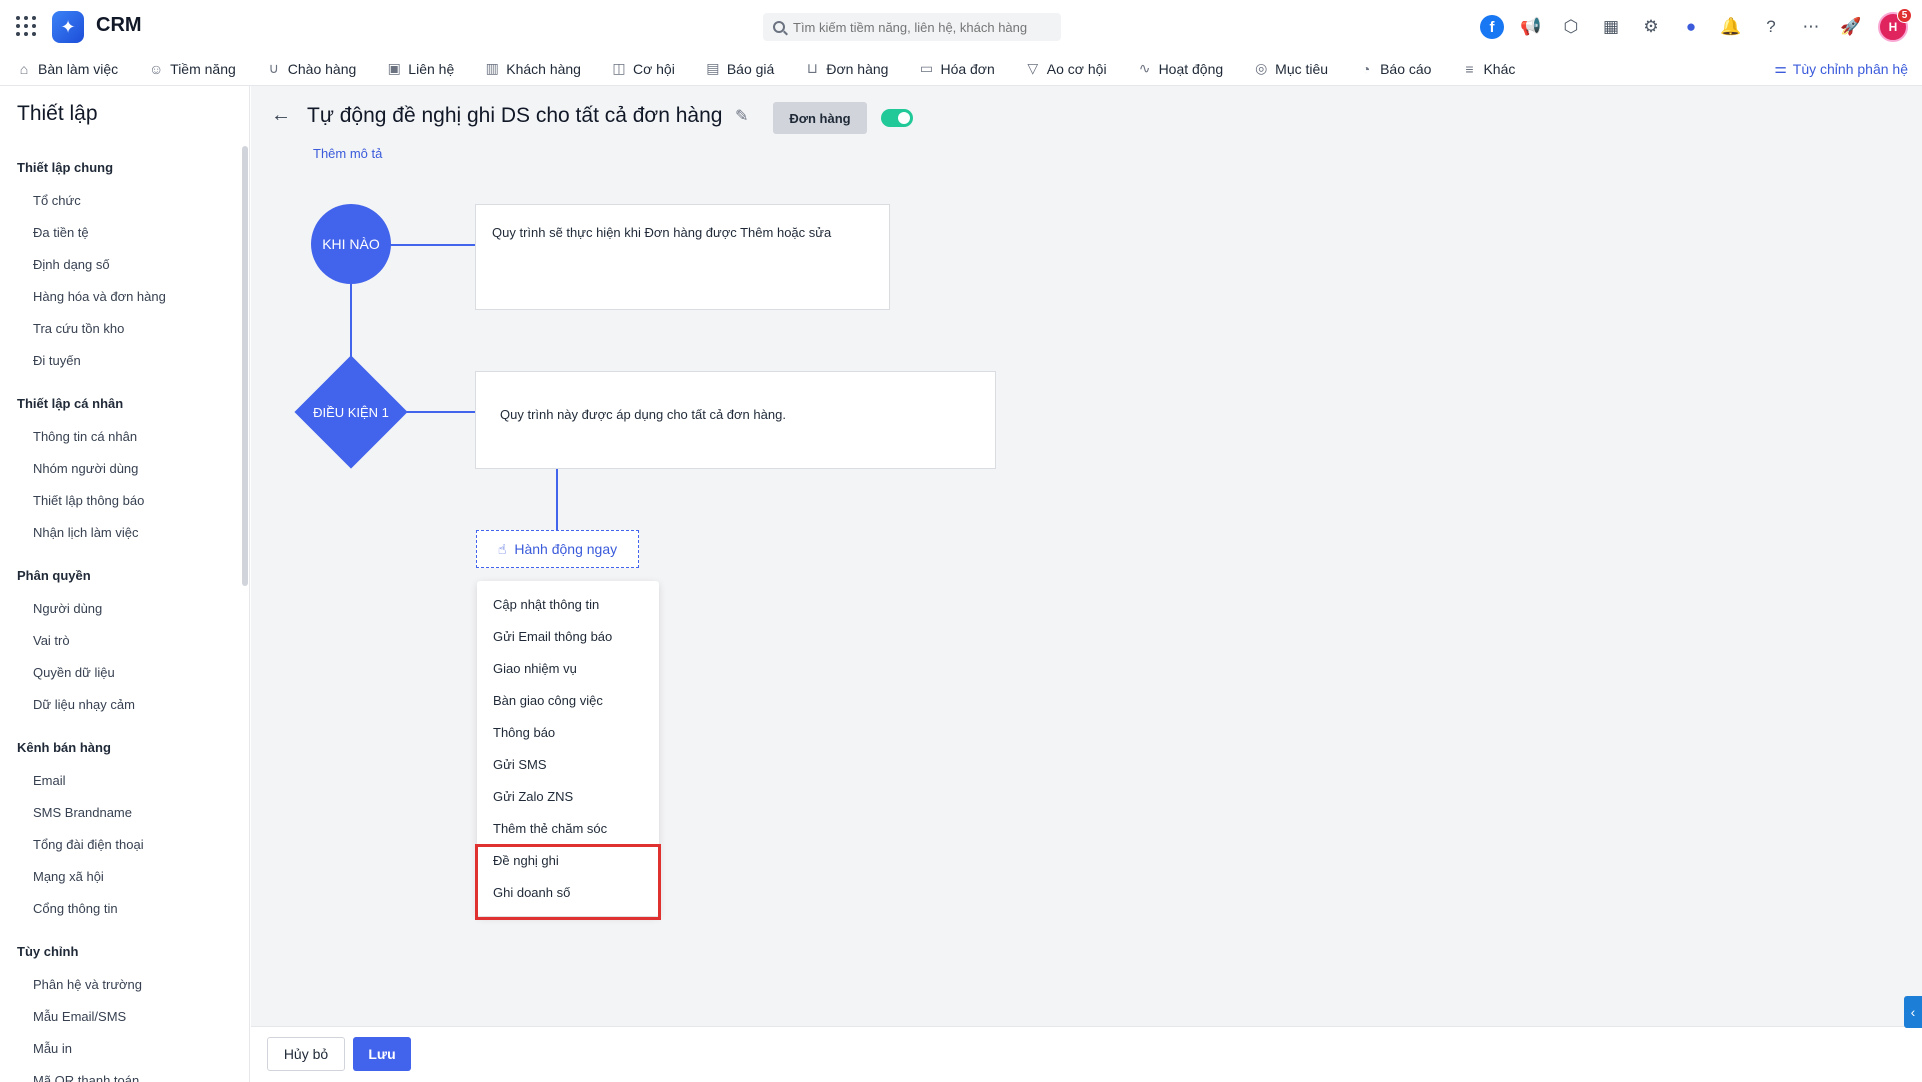  What do you see at coordinates (64, 747) in the screenshot?
I see `sidebar-section-title: Kênh bán hàng` at bounding box center [64, 747].